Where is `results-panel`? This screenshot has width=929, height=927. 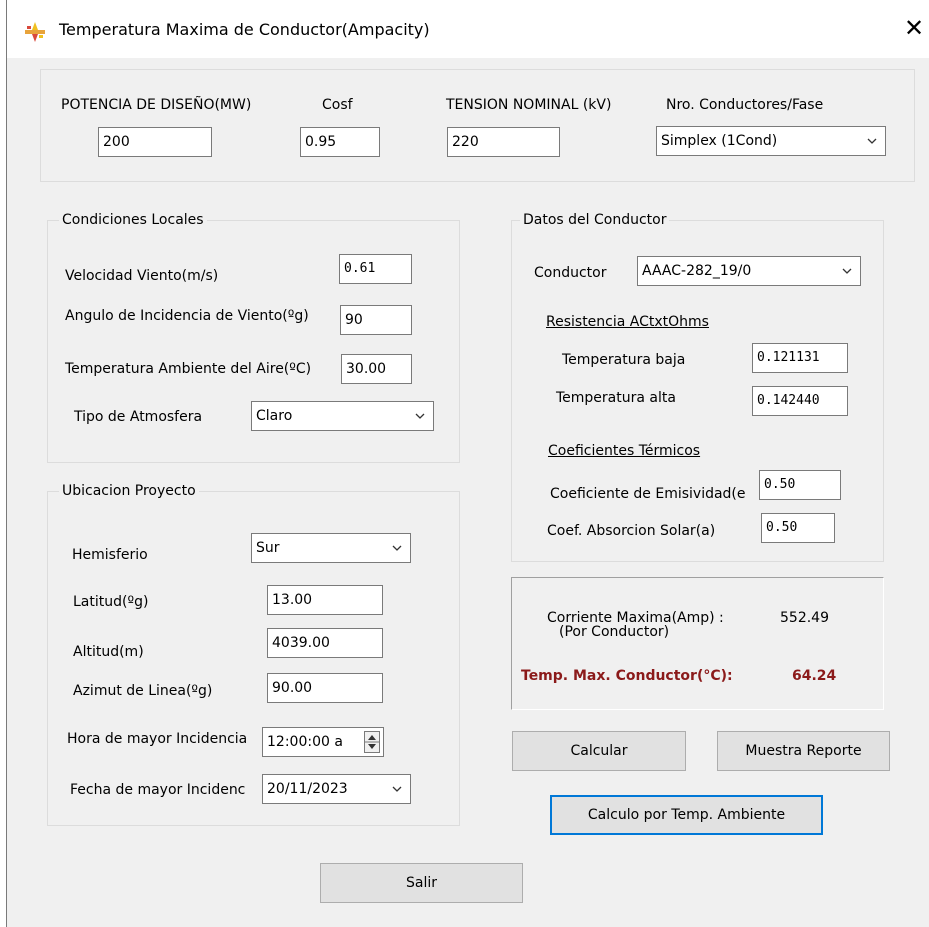
results-panel is located at coordinates (697, 643).